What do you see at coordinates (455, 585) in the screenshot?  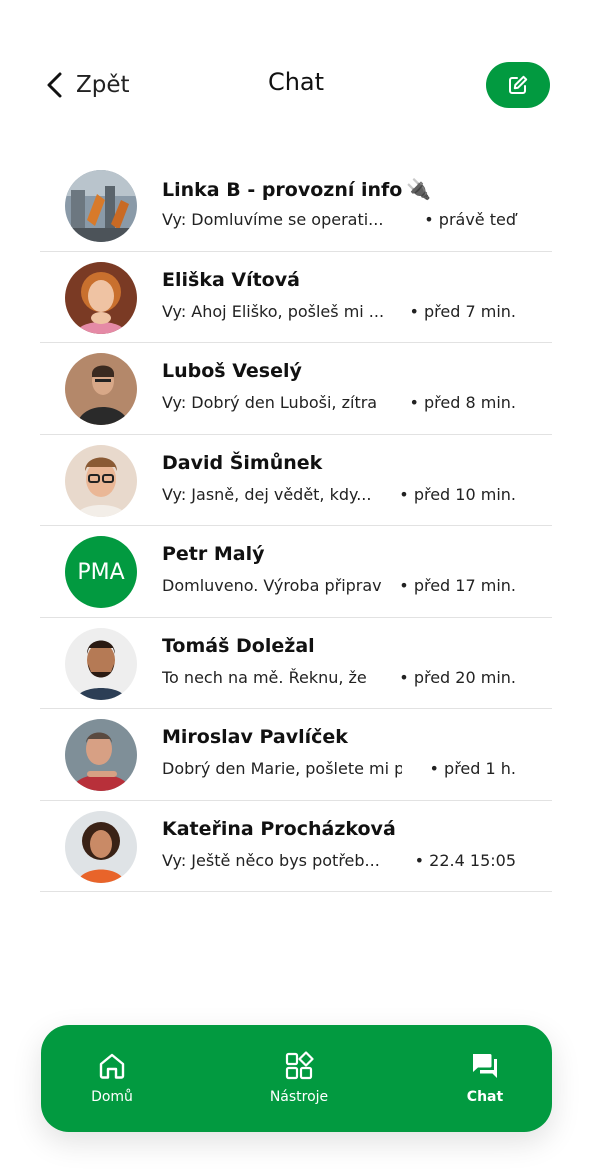 I see `chat-time: • před 17 min.` at bounding box center [455, 585].